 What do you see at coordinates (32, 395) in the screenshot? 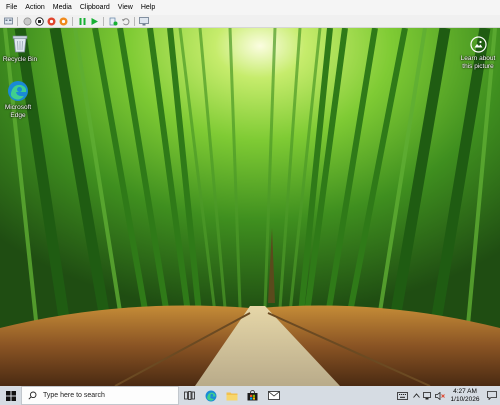
I see `search-icon` at bounding box center [32, 395].